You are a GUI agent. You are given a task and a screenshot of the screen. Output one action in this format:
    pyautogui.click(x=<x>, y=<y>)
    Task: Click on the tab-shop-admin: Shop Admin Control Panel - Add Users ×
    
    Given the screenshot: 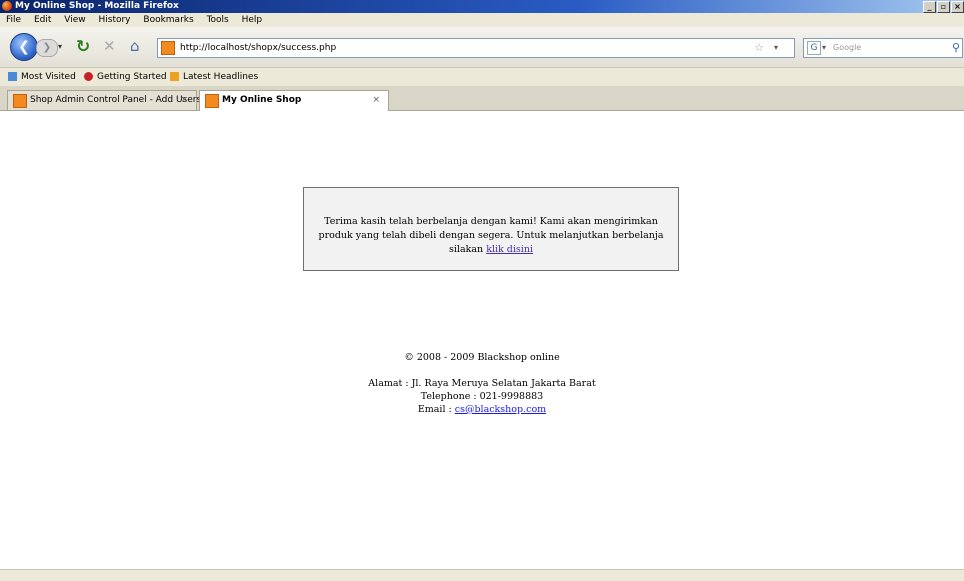 What is the action you would take?
    pyautogui.click(x=104, y=100)
    